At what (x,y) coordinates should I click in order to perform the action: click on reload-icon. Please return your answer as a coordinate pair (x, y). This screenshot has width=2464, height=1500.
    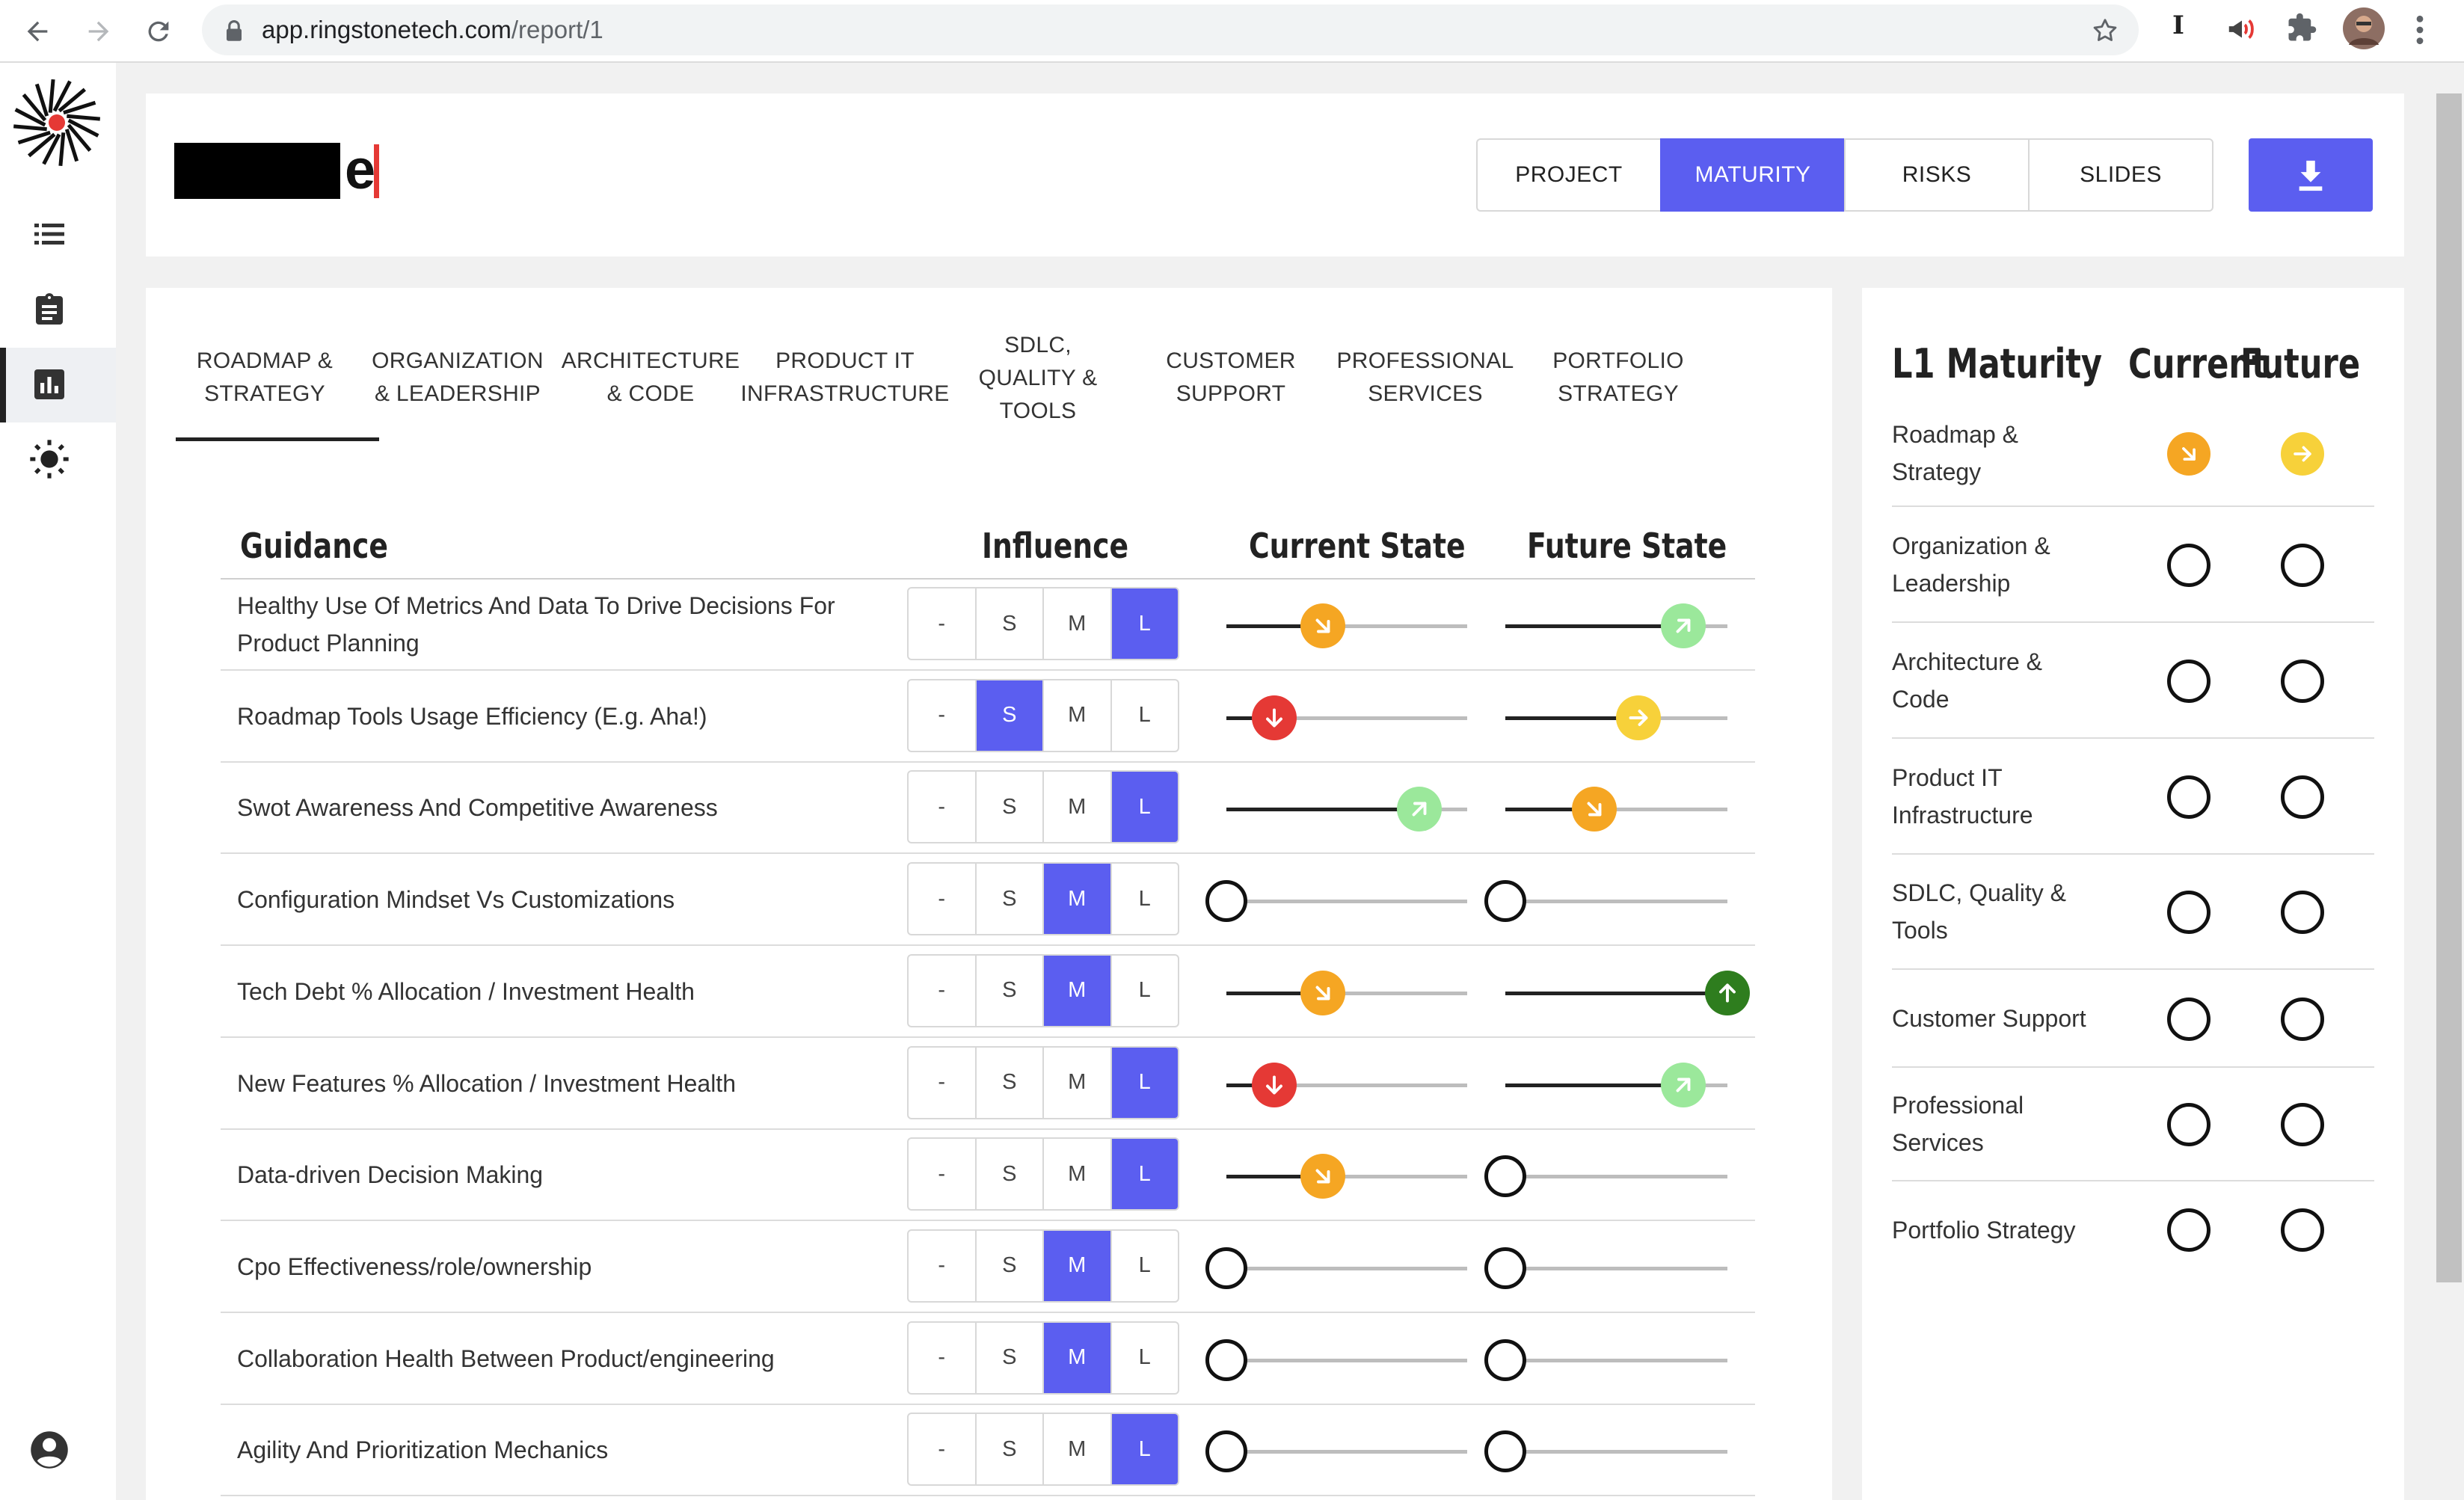
    Looking at the image, I should click on (158, 31).